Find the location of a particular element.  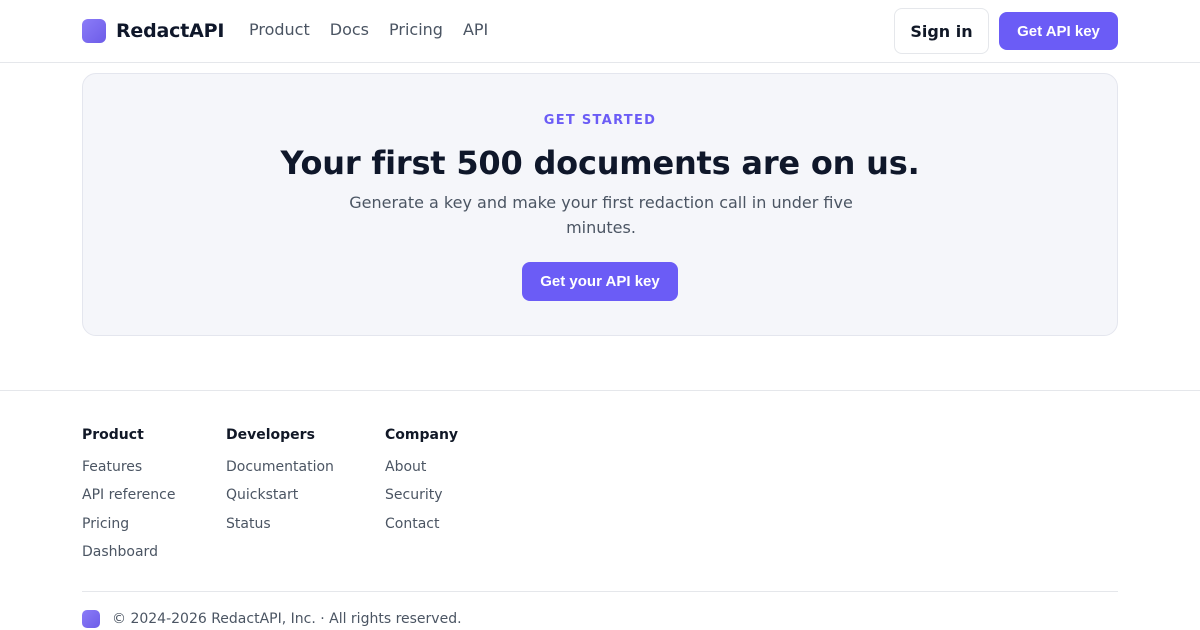

footer-column-company: Company About Security Contact is located at coordinates (421, 485).